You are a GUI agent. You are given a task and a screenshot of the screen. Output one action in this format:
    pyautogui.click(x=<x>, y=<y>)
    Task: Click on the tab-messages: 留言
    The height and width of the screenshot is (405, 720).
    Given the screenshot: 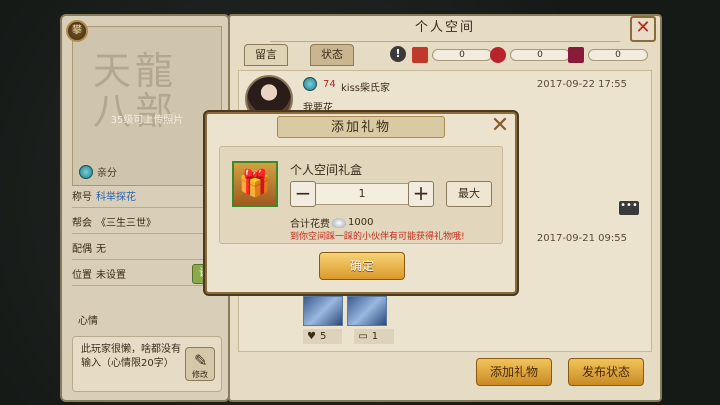 What is the action you would take?
    pyautogui.click(x=266, y=55)
    